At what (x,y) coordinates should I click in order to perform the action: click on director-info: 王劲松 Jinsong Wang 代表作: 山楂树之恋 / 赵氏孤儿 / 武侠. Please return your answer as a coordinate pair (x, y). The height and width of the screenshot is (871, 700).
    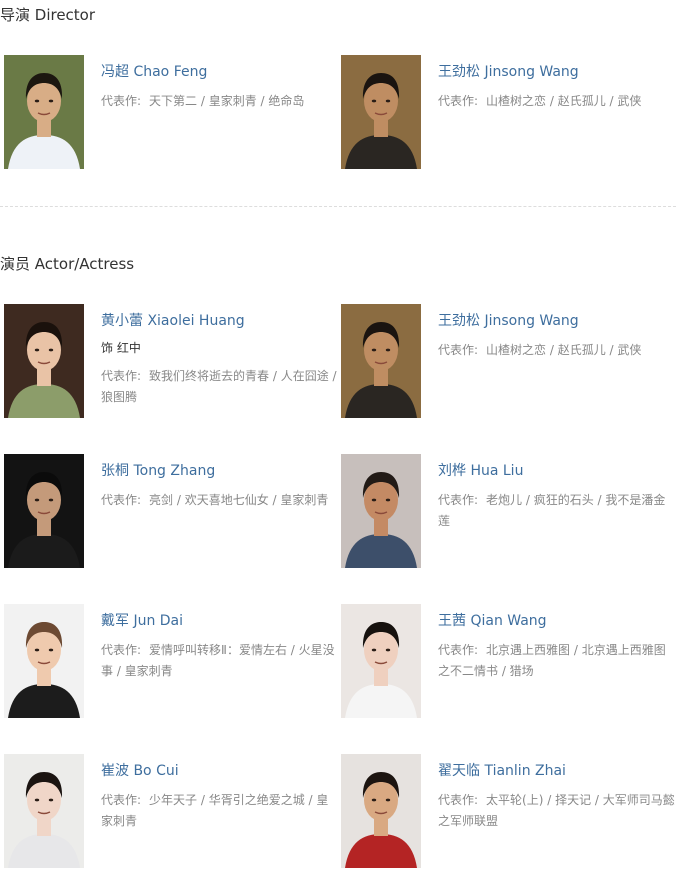
    Looking at the image, I should click on (557, 87).